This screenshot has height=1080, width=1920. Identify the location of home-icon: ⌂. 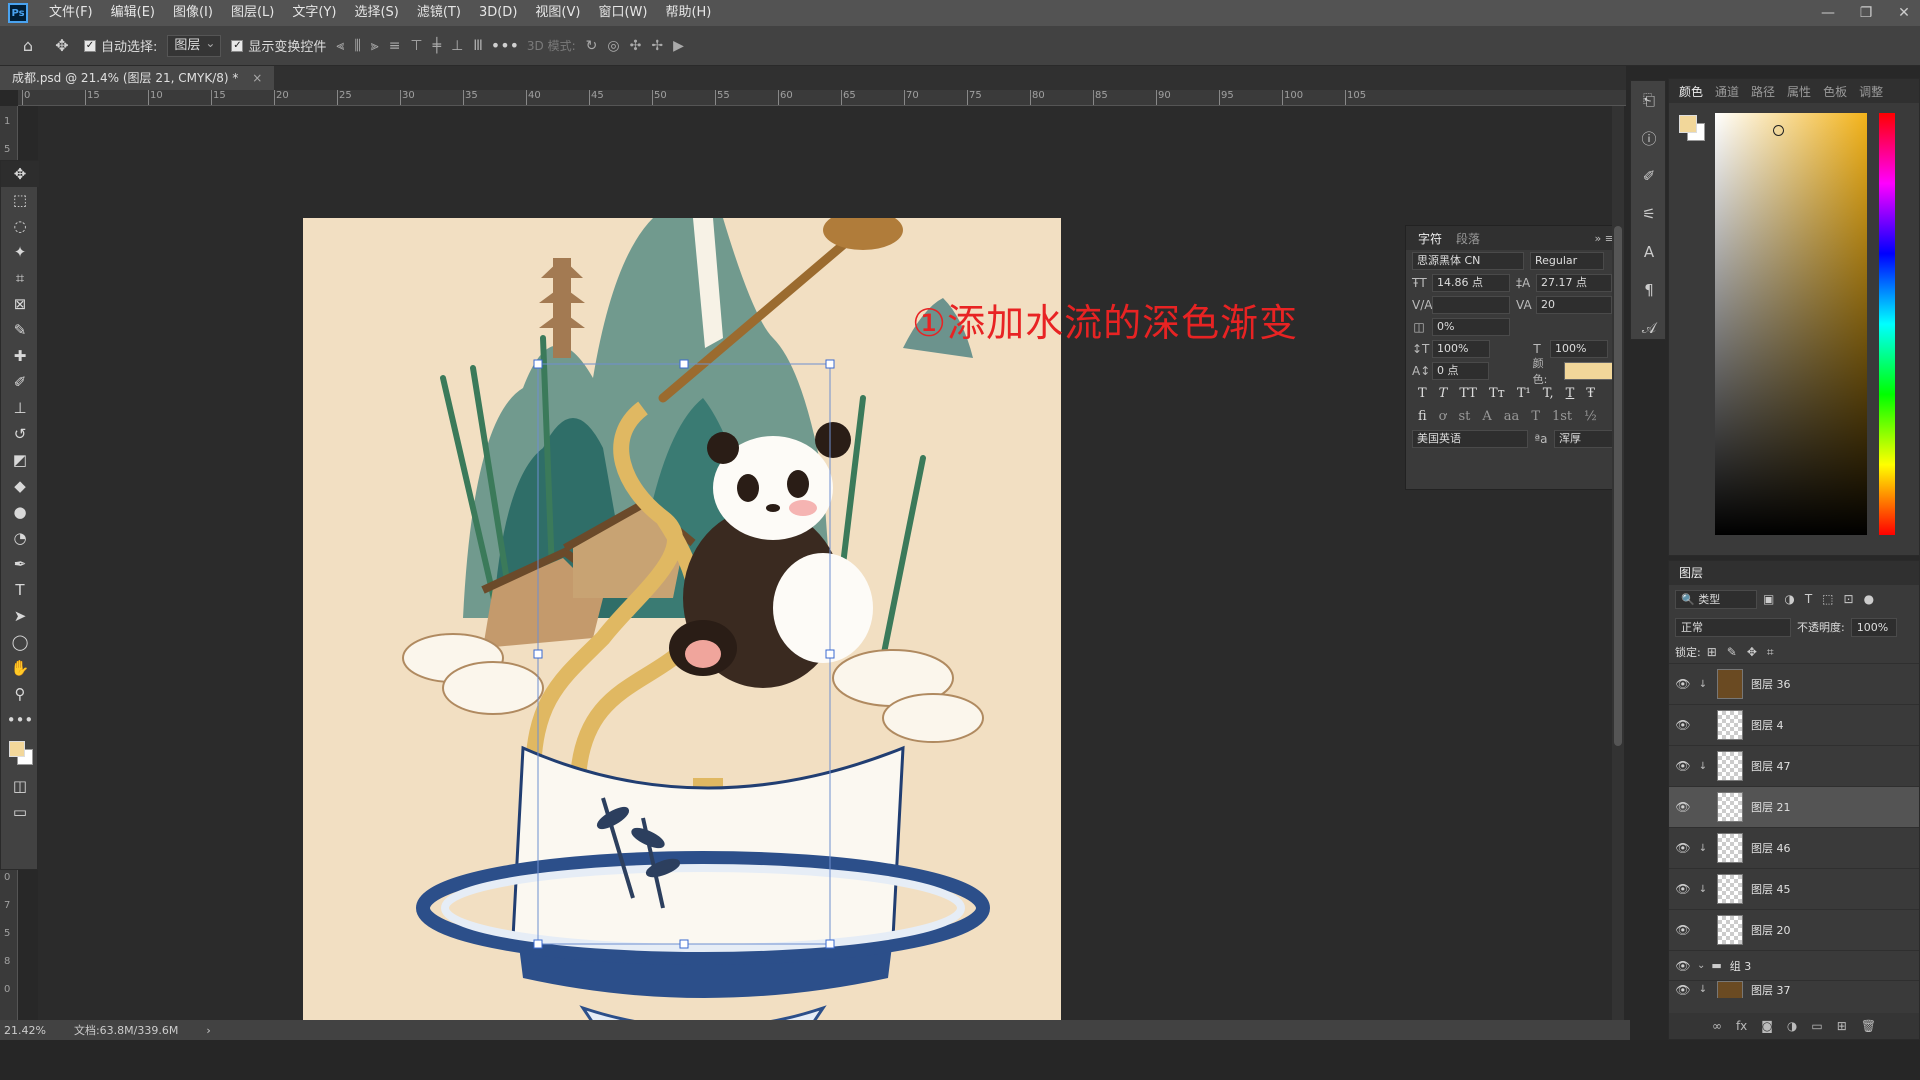
(28, 46).